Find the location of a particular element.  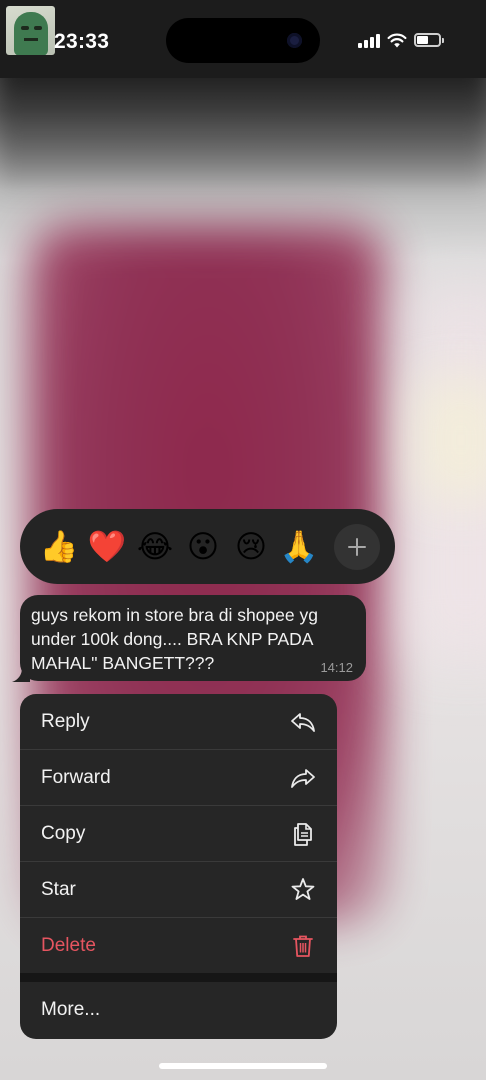

cellular-signal-icon is located at coordinates (370, 41).